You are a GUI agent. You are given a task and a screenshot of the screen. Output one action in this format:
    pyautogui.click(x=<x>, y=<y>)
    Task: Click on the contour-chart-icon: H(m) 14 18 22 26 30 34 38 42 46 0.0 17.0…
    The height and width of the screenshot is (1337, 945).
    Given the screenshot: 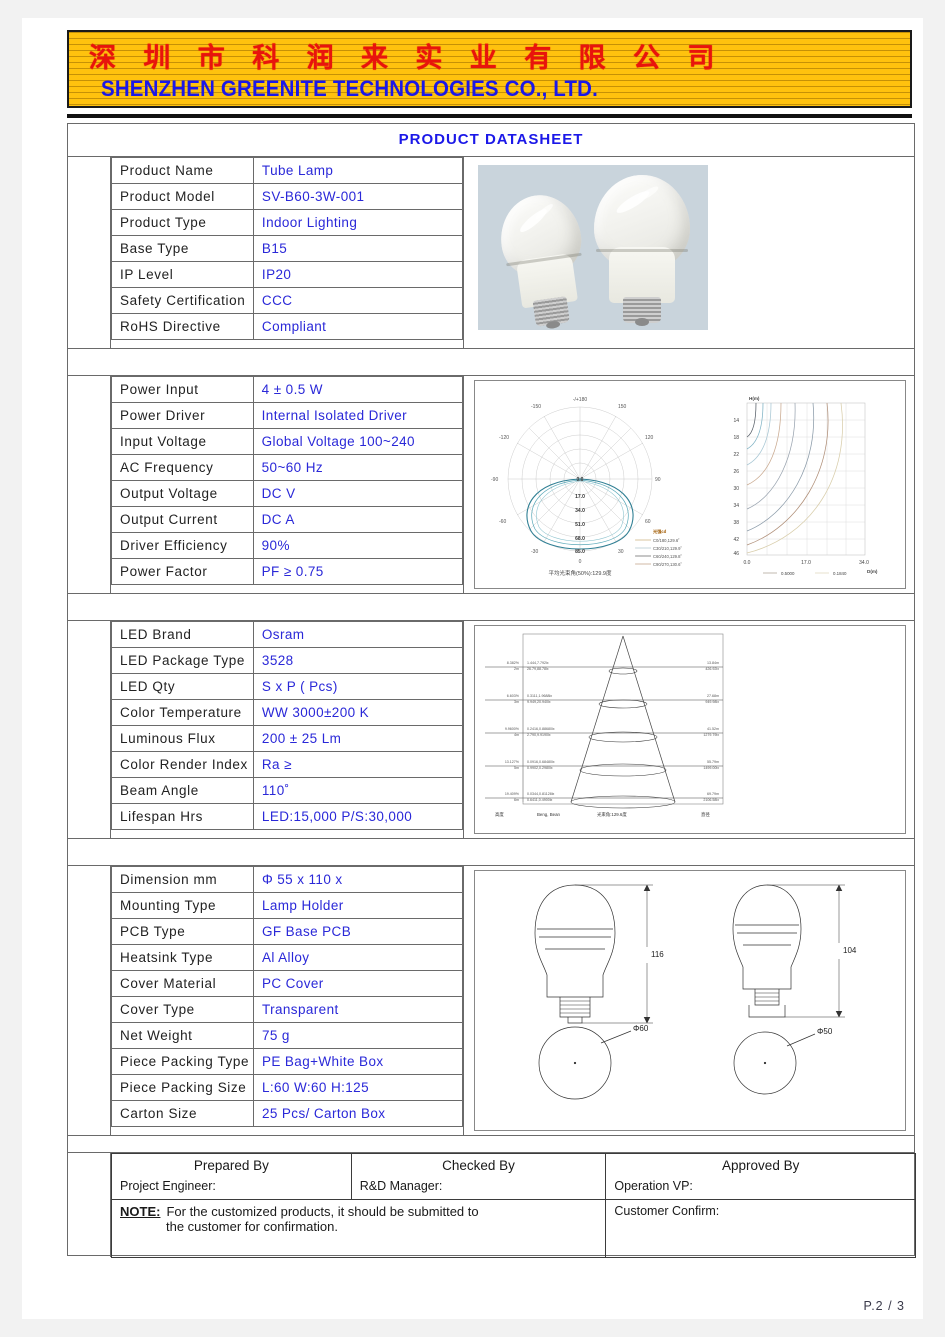 What is the action you would take?
    pyautogui.click(x=805, y=486)
    